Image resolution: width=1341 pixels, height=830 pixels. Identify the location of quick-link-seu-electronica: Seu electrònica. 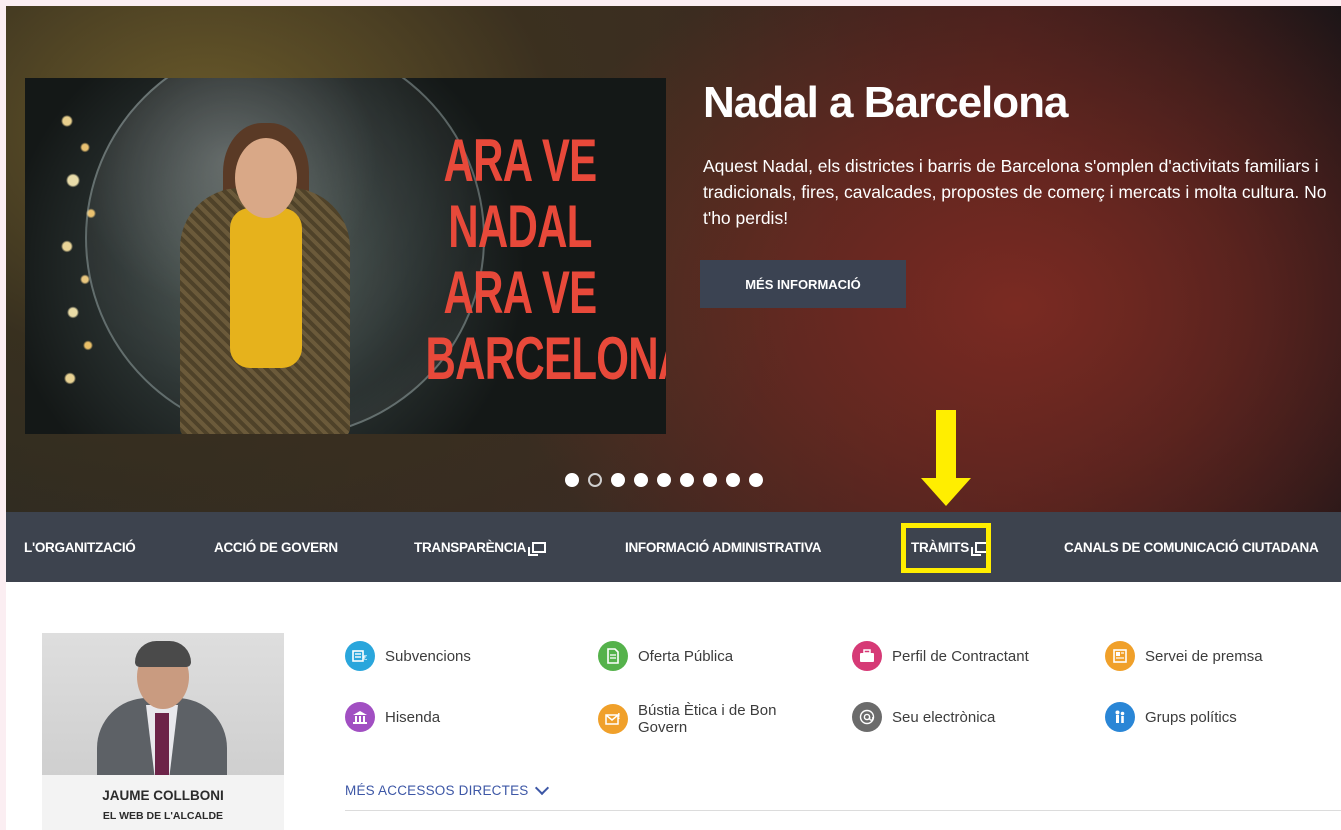
(923, 717).